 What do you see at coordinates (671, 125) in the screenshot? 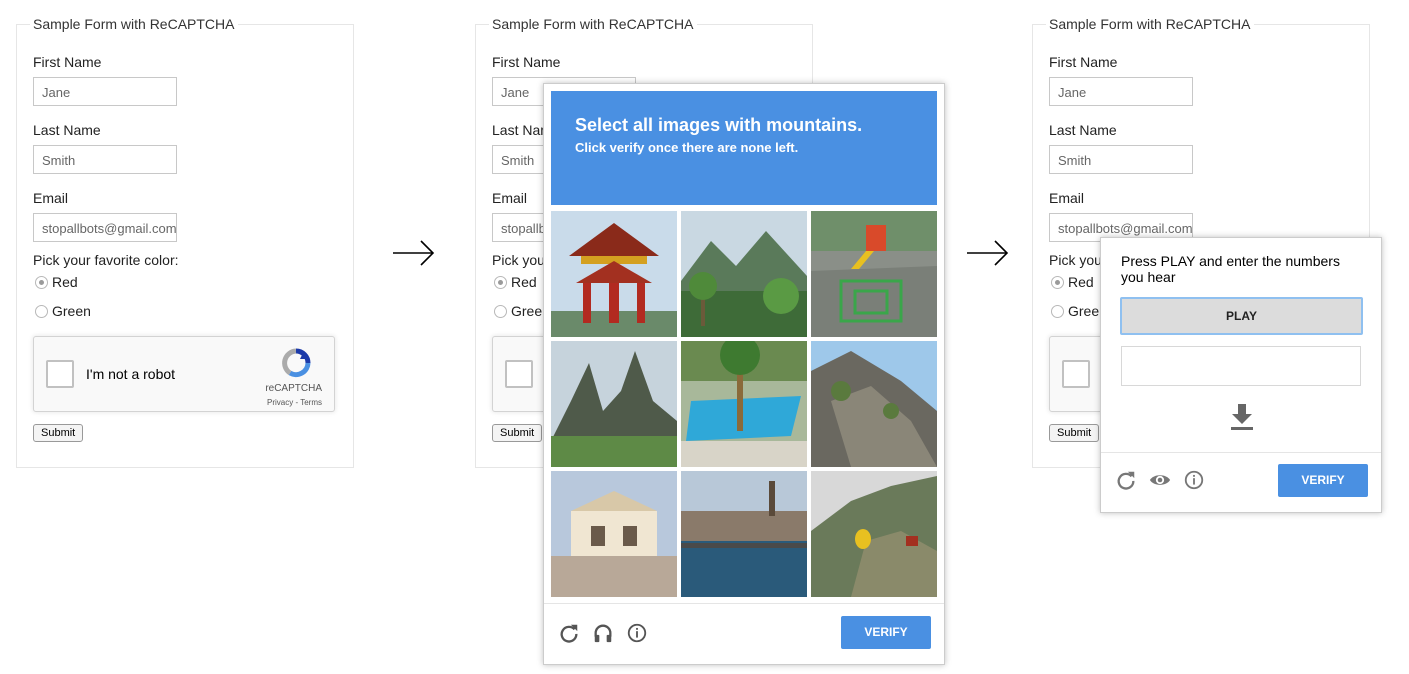
I see `challenge-title-prefix: Select all images with` at bounding box center [671, 125].